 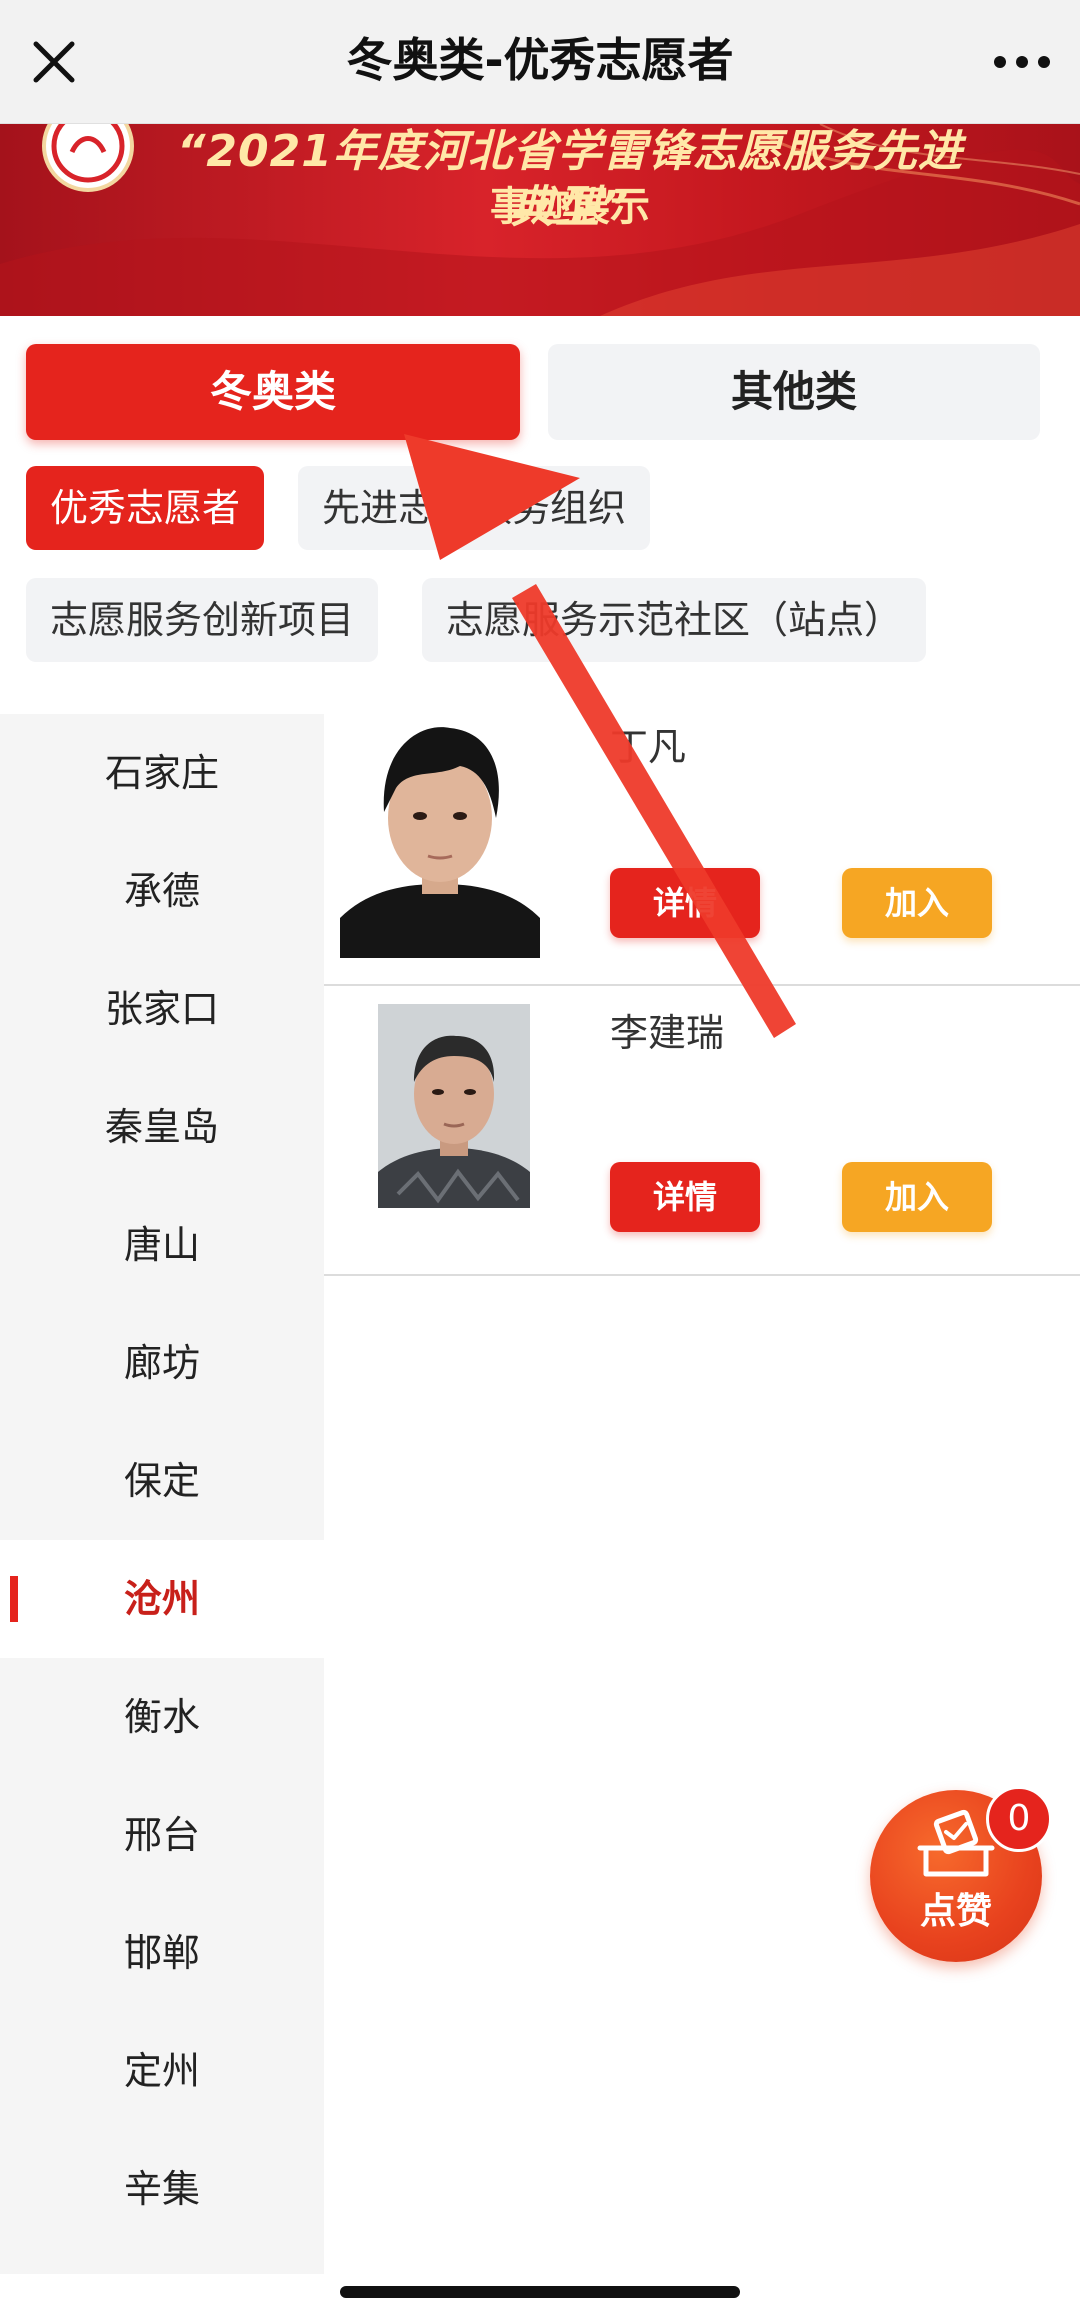 I want to click on sidebar-item-cangzhou: 沧州, so click(x=162, y=1599).